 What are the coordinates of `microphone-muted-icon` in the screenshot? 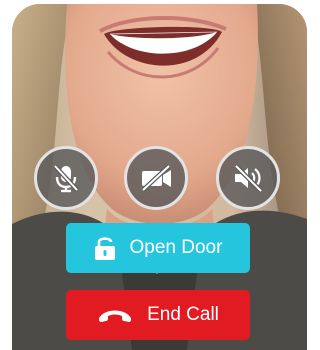 It's located at (66, 178).